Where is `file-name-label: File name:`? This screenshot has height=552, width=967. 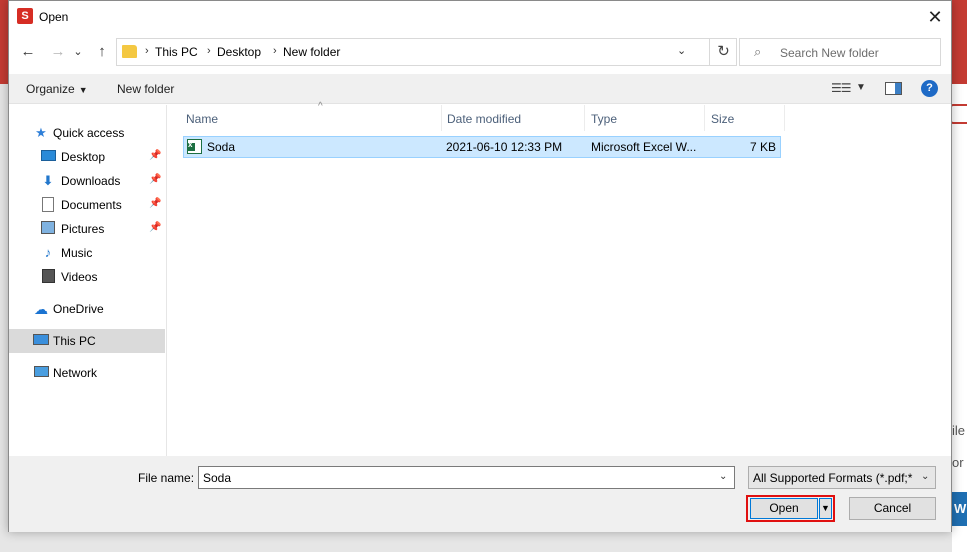 file-name-label: File name: is located at coordinates (166, 478).